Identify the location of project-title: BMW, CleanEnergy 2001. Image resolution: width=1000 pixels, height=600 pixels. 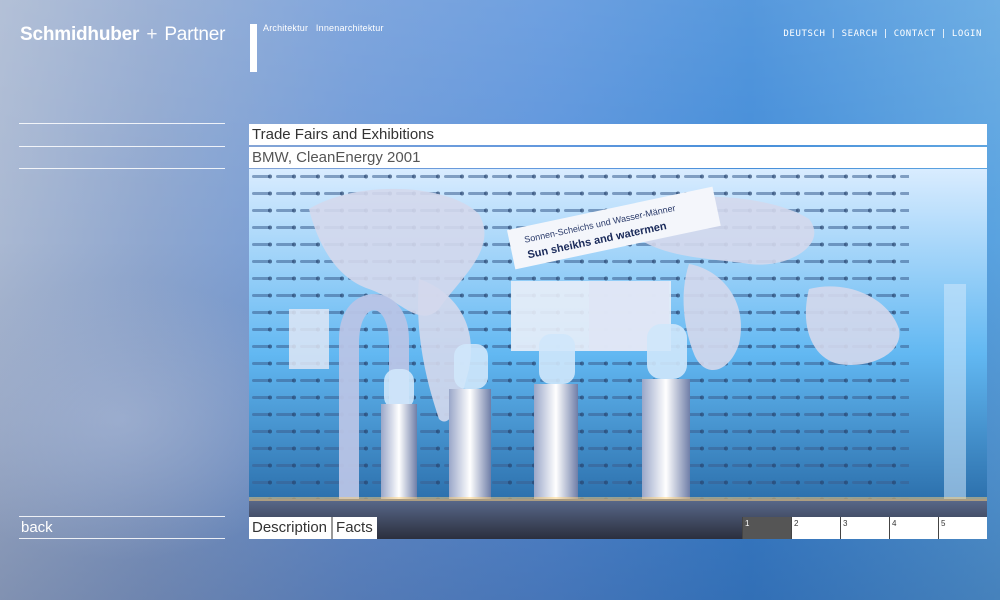
(618, 157).